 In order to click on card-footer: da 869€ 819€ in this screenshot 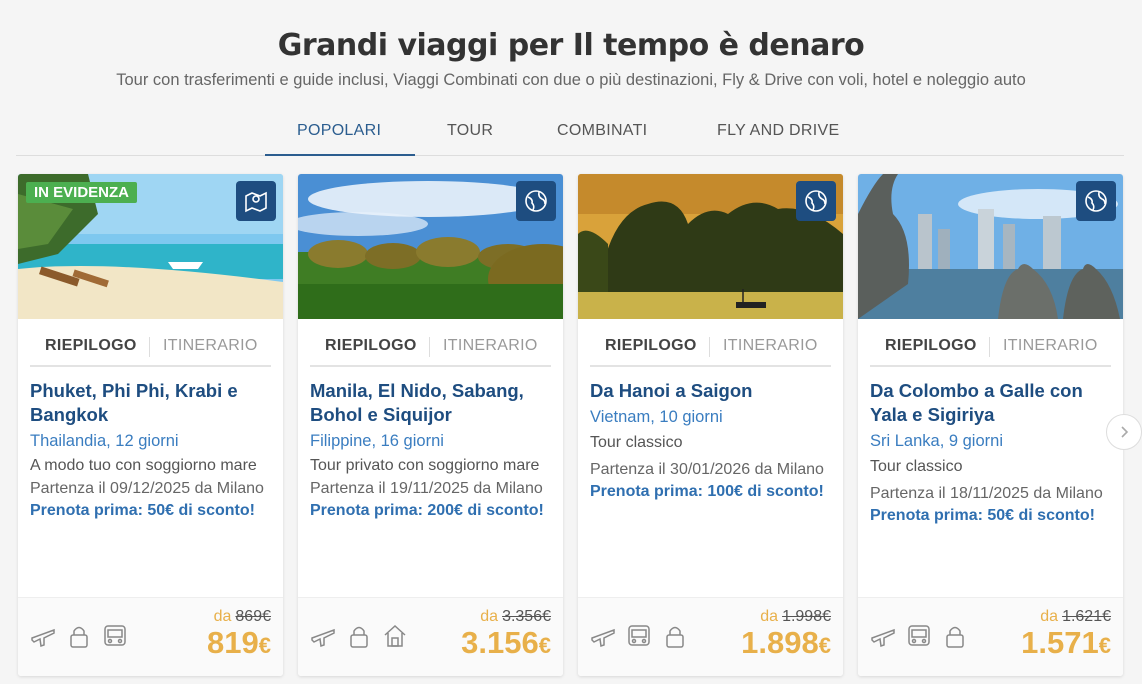, I will do `click(150, 636)`.